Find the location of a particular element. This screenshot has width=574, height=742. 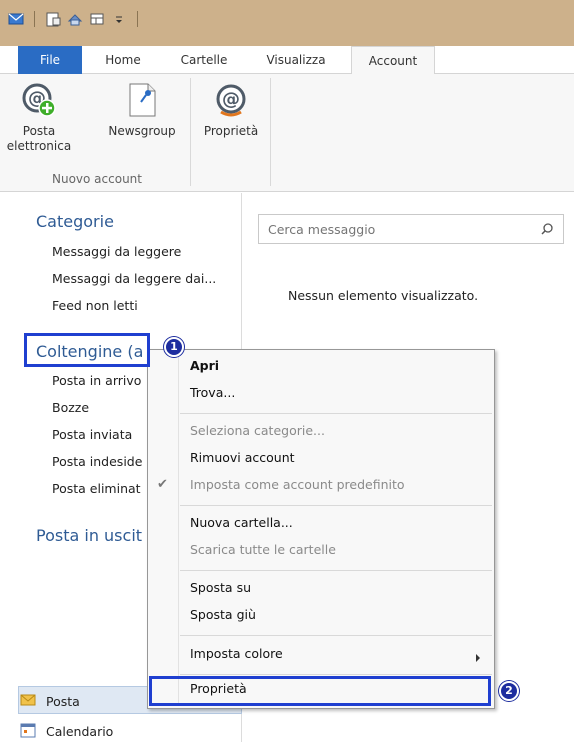

calendar-icon is located at coordinates (28, 731).